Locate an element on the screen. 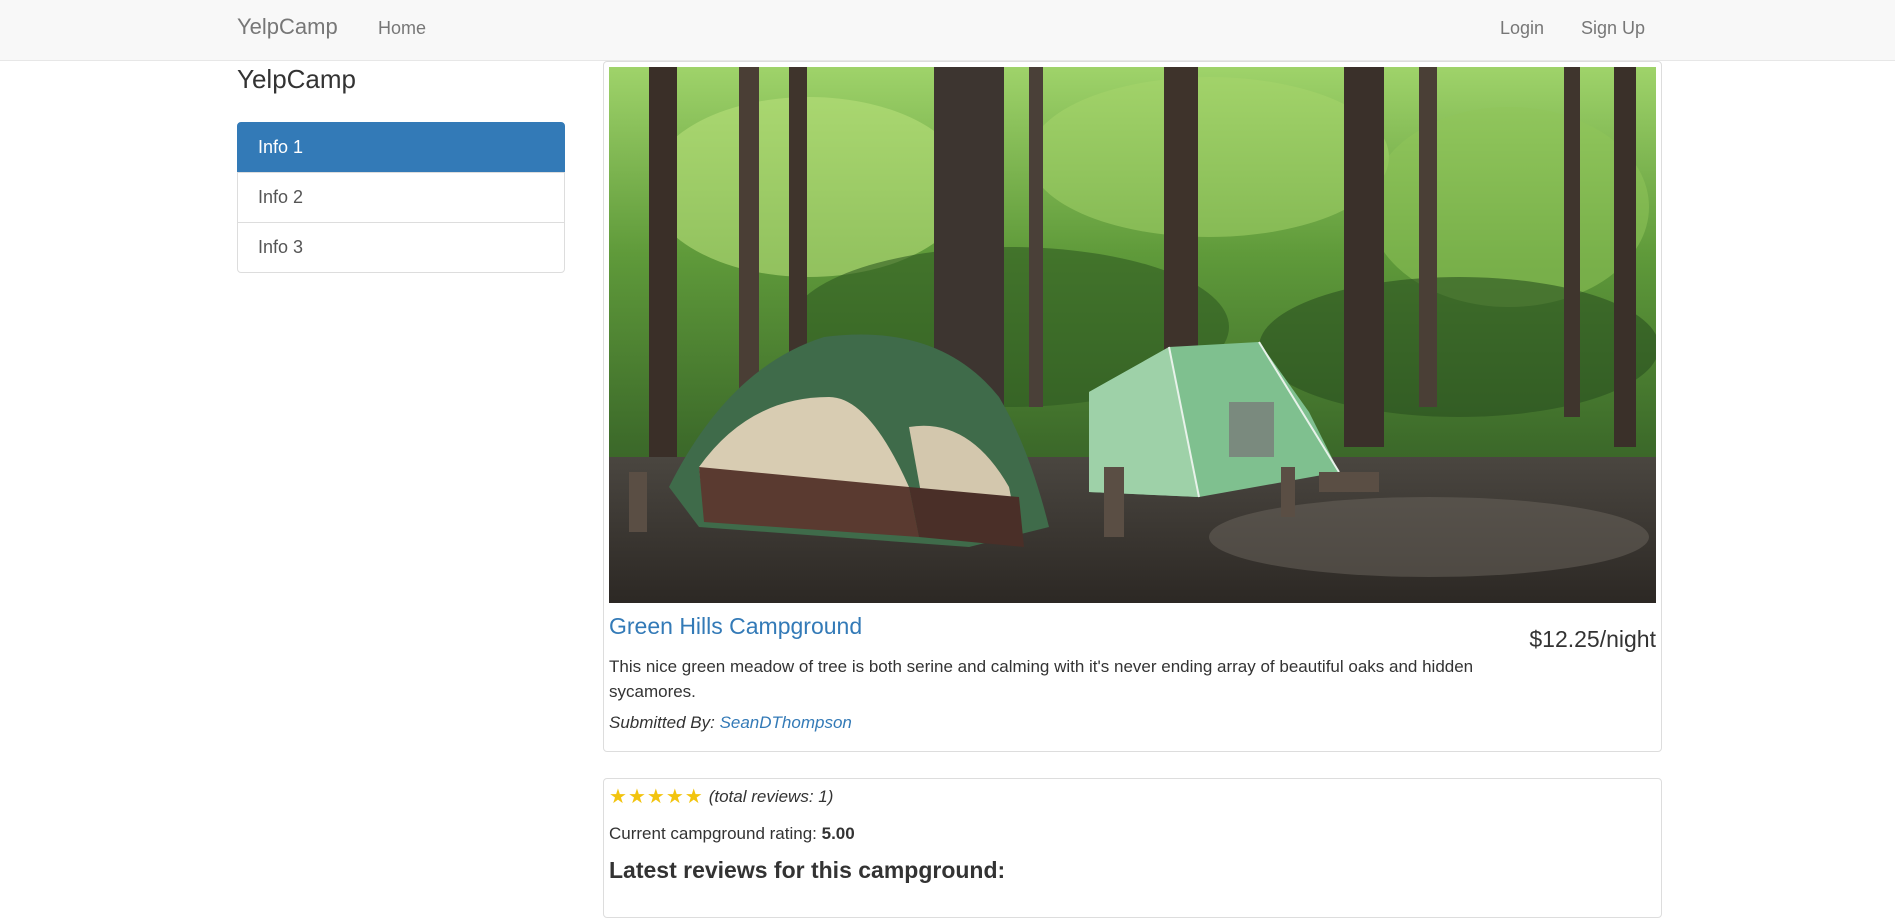 The height and width of the screenshot is (918, 1895). rating-stars: ★ ★ ★ ★ ★ (total reviews: 1) is located at coordinates (721, 797).